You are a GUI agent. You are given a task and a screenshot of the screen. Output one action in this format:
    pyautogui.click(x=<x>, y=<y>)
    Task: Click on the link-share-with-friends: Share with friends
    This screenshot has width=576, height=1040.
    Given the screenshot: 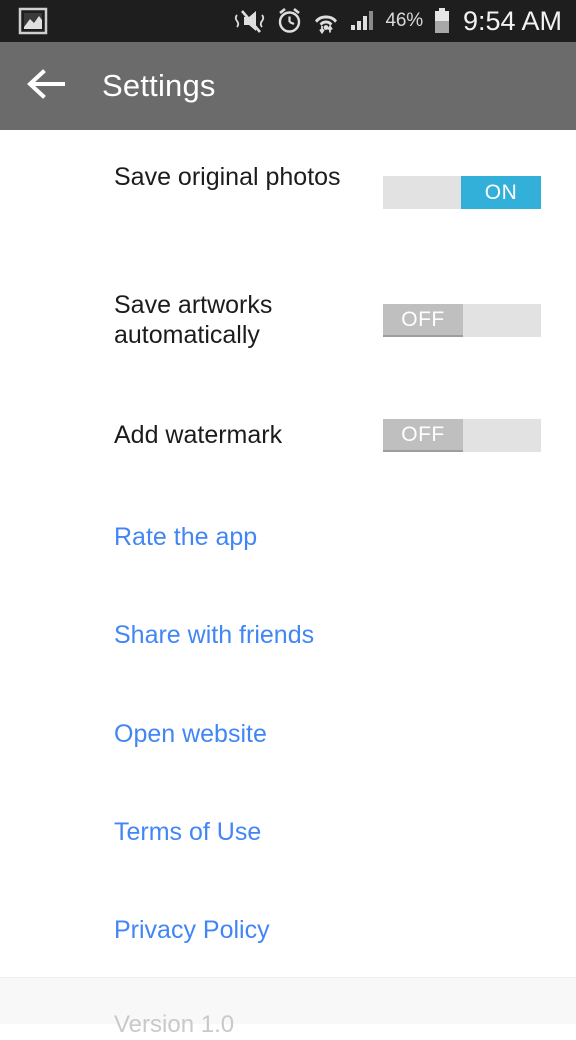 What is the action you would take?
    pyautogui.click(x=214, y=635)
    